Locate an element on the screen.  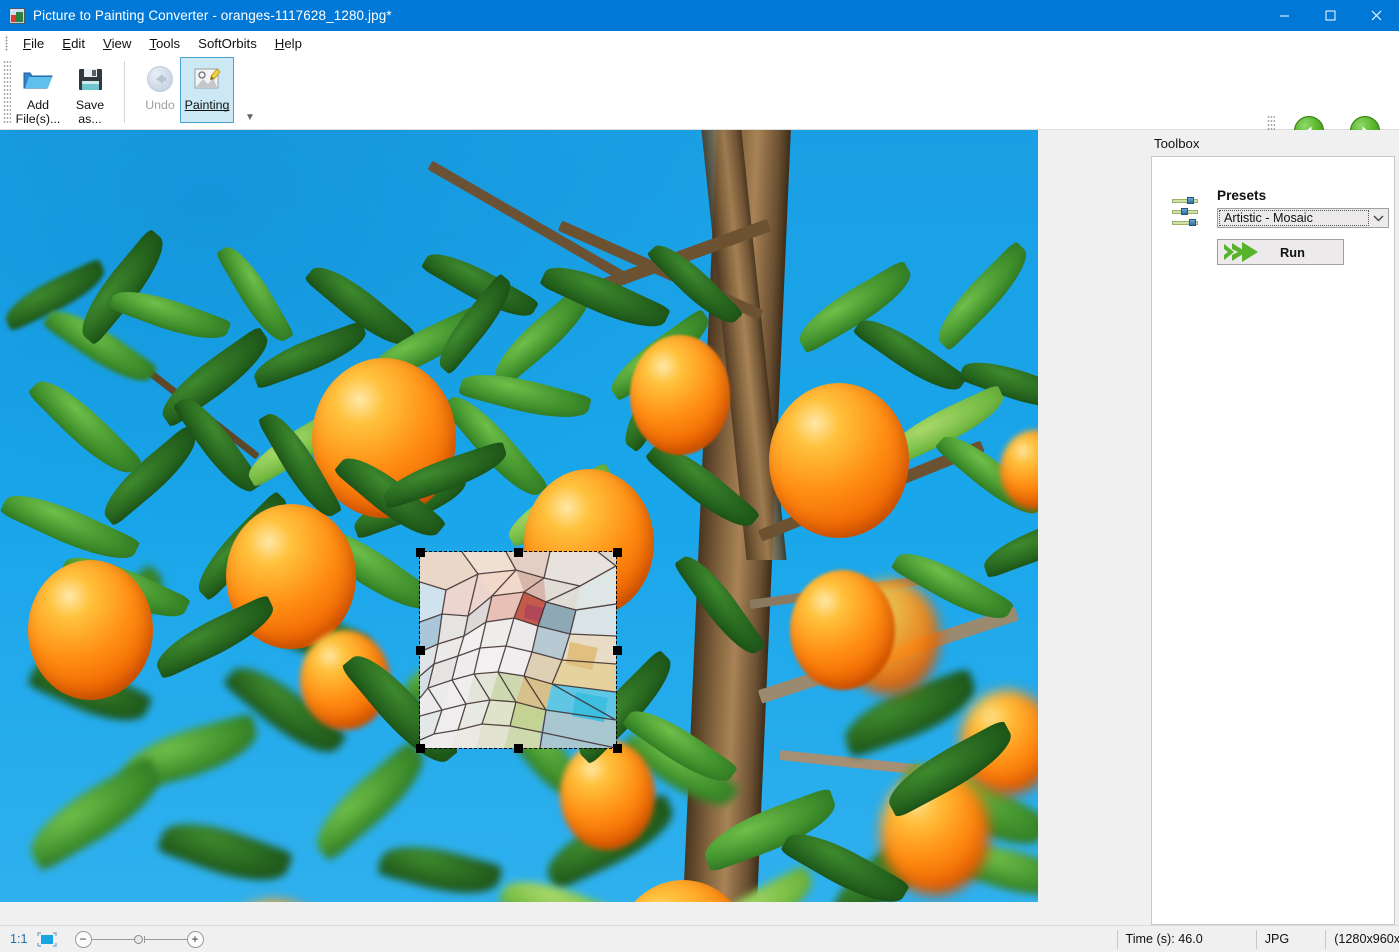
folder-open-icon is located at coordinates (38, 79).